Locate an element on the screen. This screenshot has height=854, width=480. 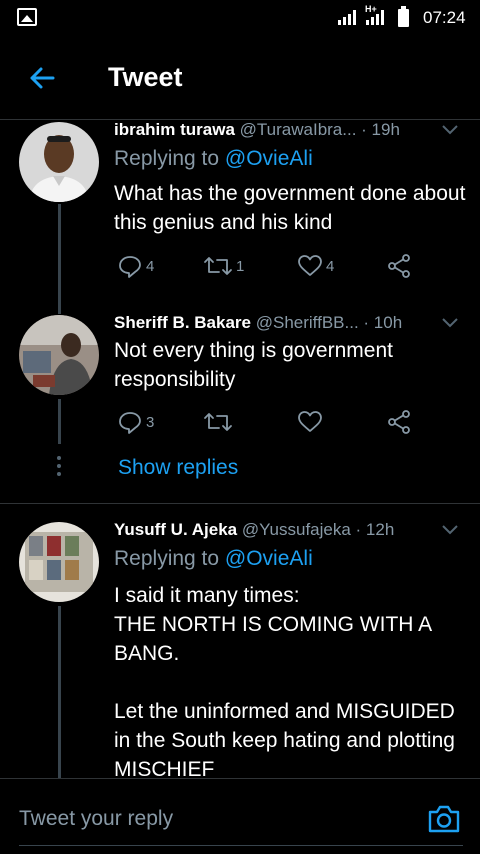
tweet-author: Sheriff B. Bakare @SheriffBB... · 10h is located at coordinates (258, 323).